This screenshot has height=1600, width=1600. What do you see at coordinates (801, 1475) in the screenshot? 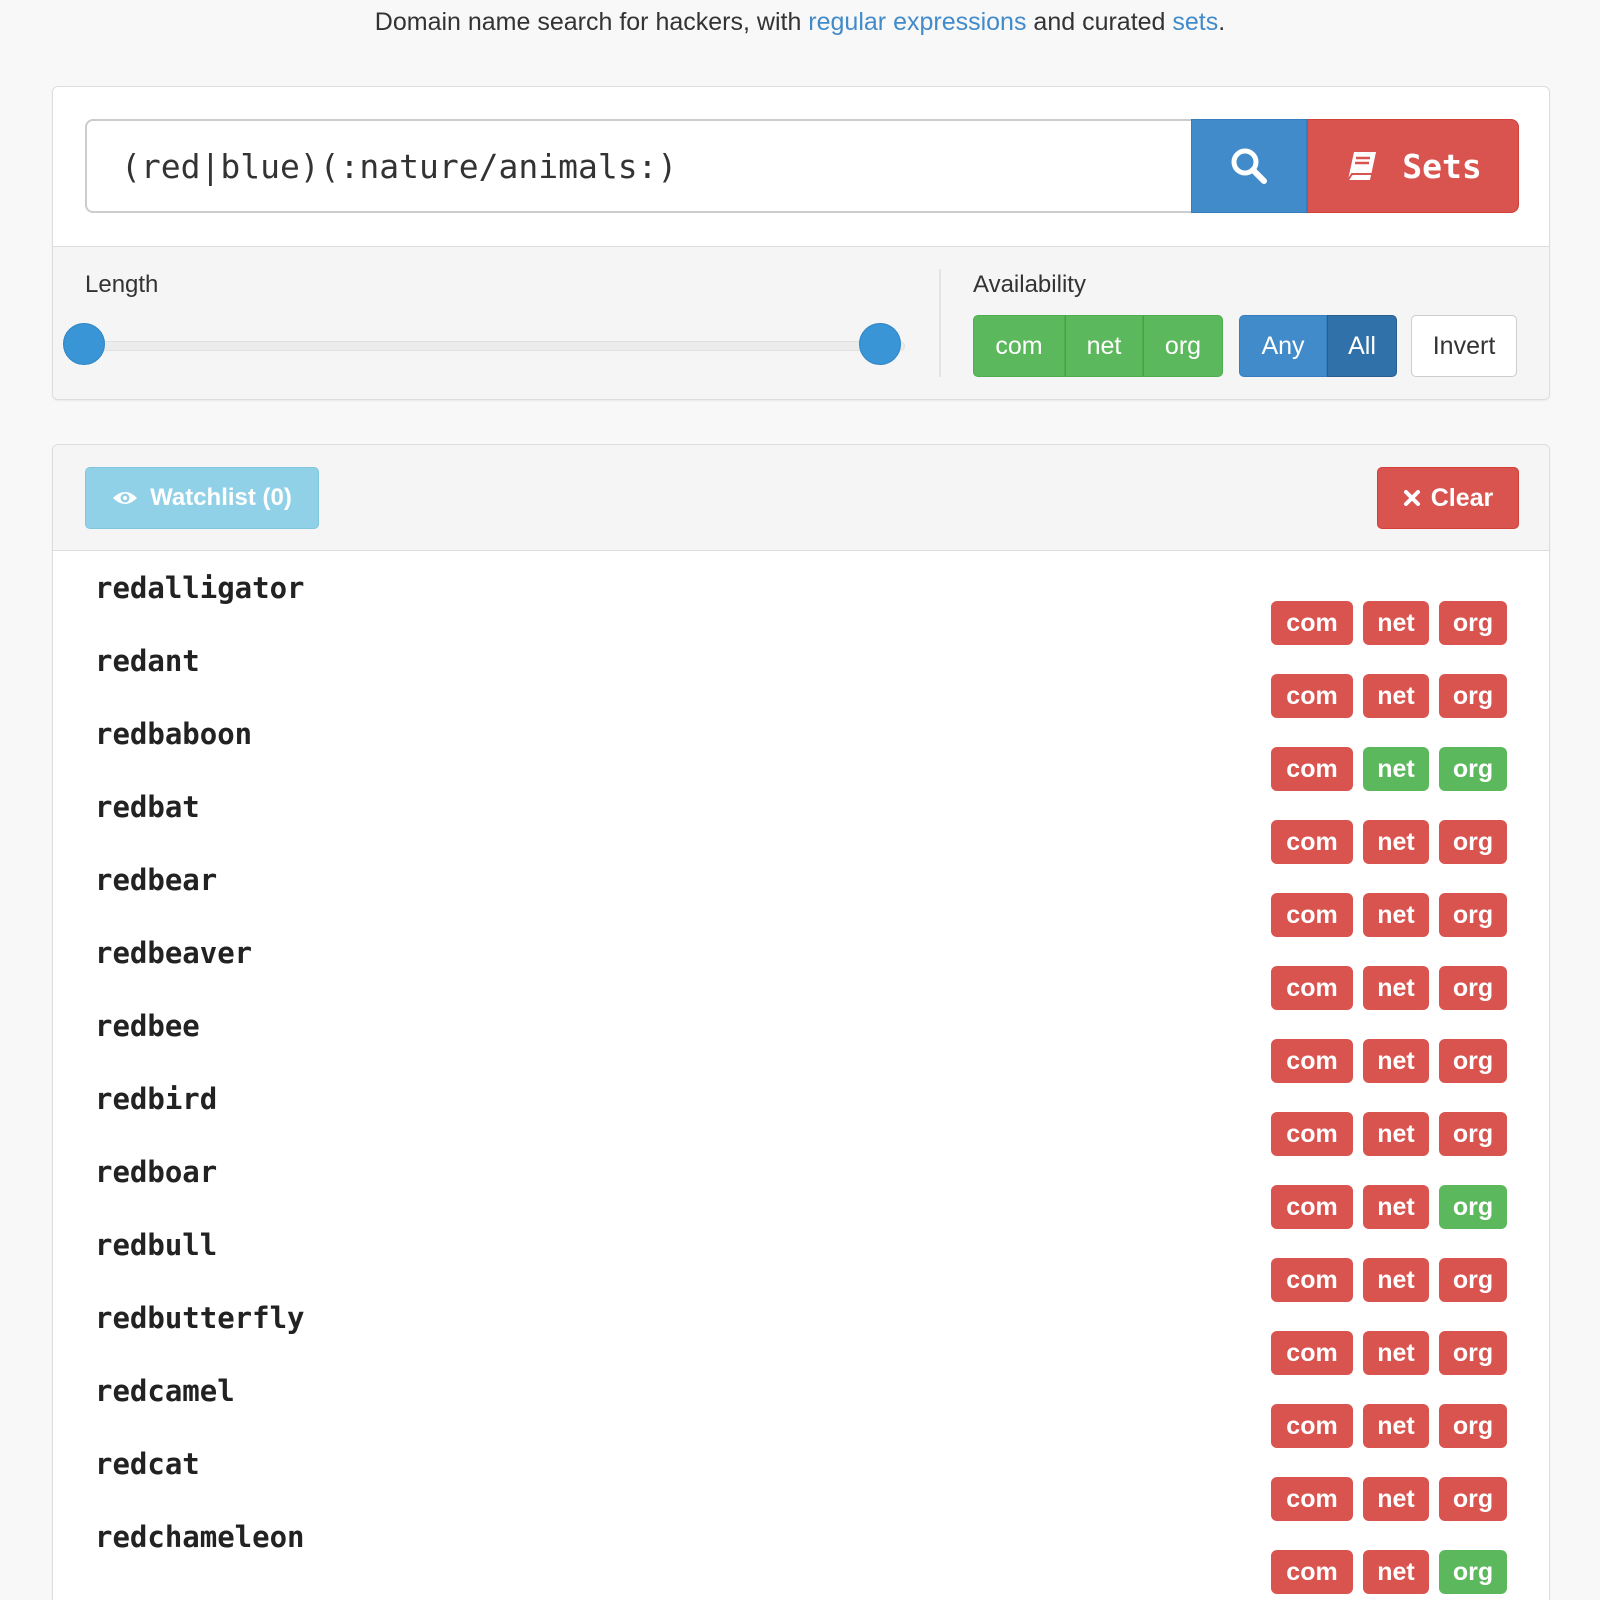
I see `table-row: redcat com net org` at bounding box center [801, 1475].